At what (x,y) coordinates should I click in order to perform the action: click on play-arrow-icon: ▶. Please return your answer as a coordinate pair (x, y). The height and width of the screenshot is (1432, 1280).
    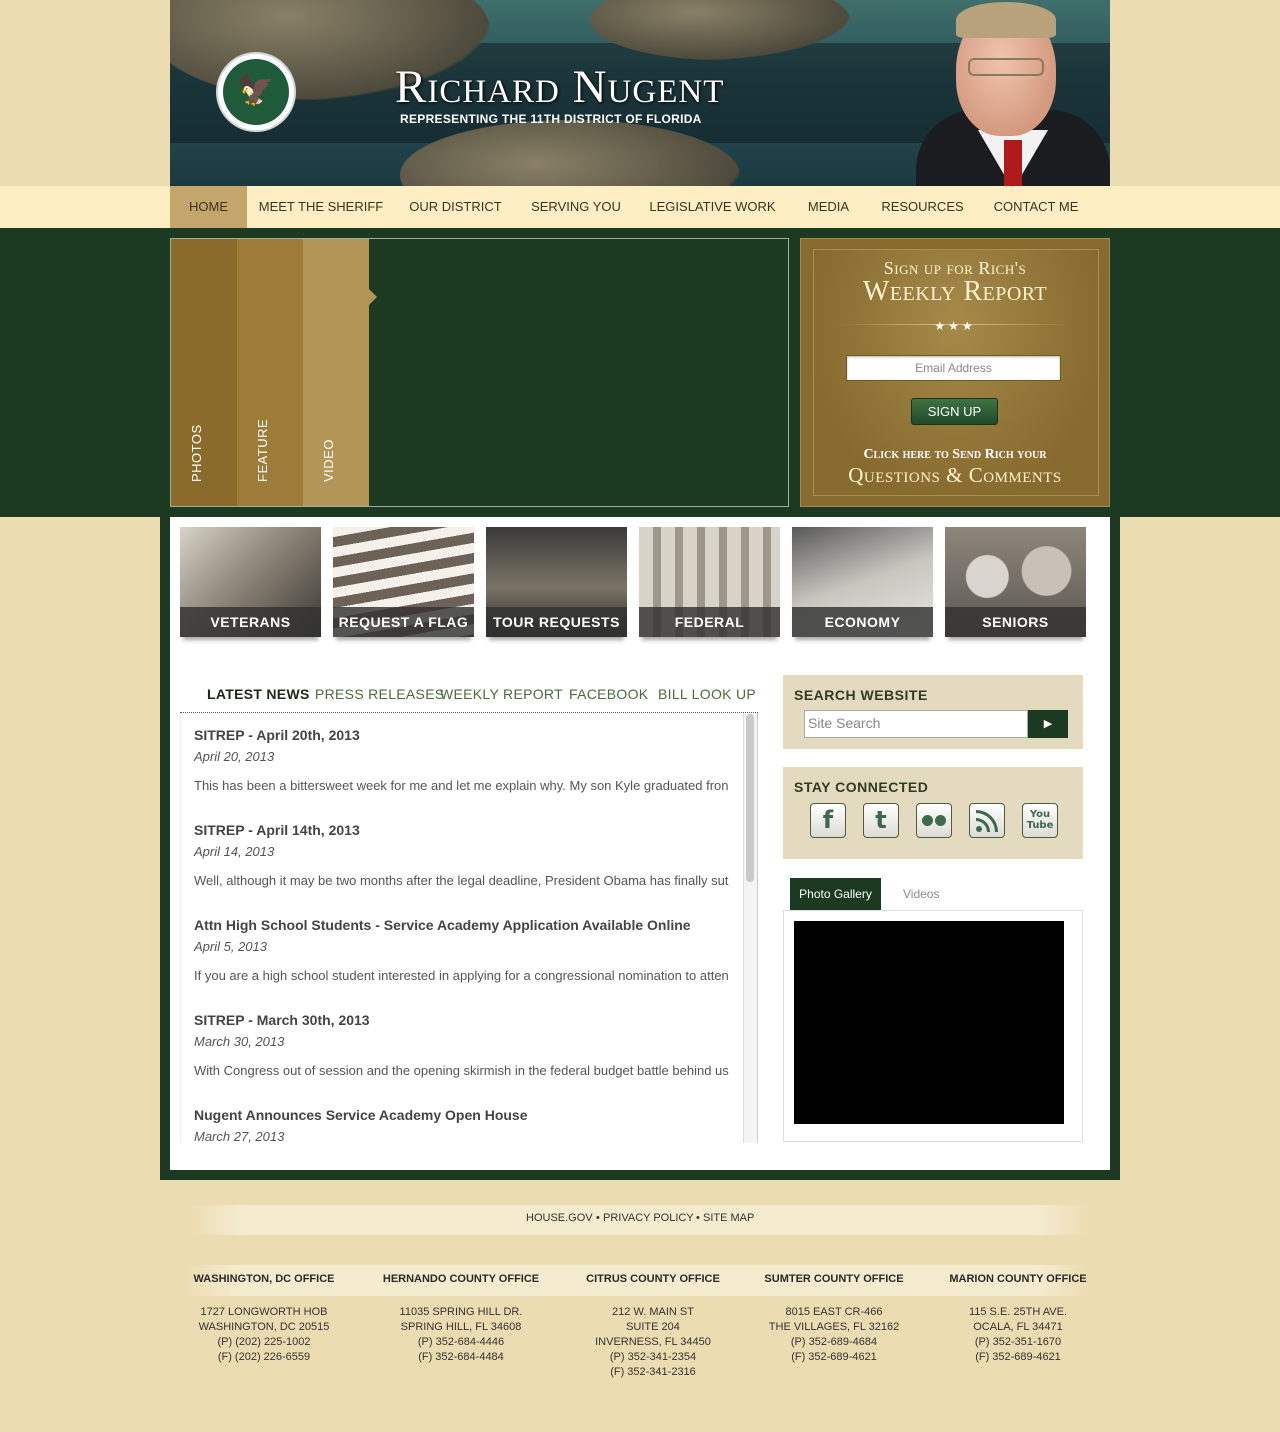
    Looking at the image, I should click on (1048, 724).